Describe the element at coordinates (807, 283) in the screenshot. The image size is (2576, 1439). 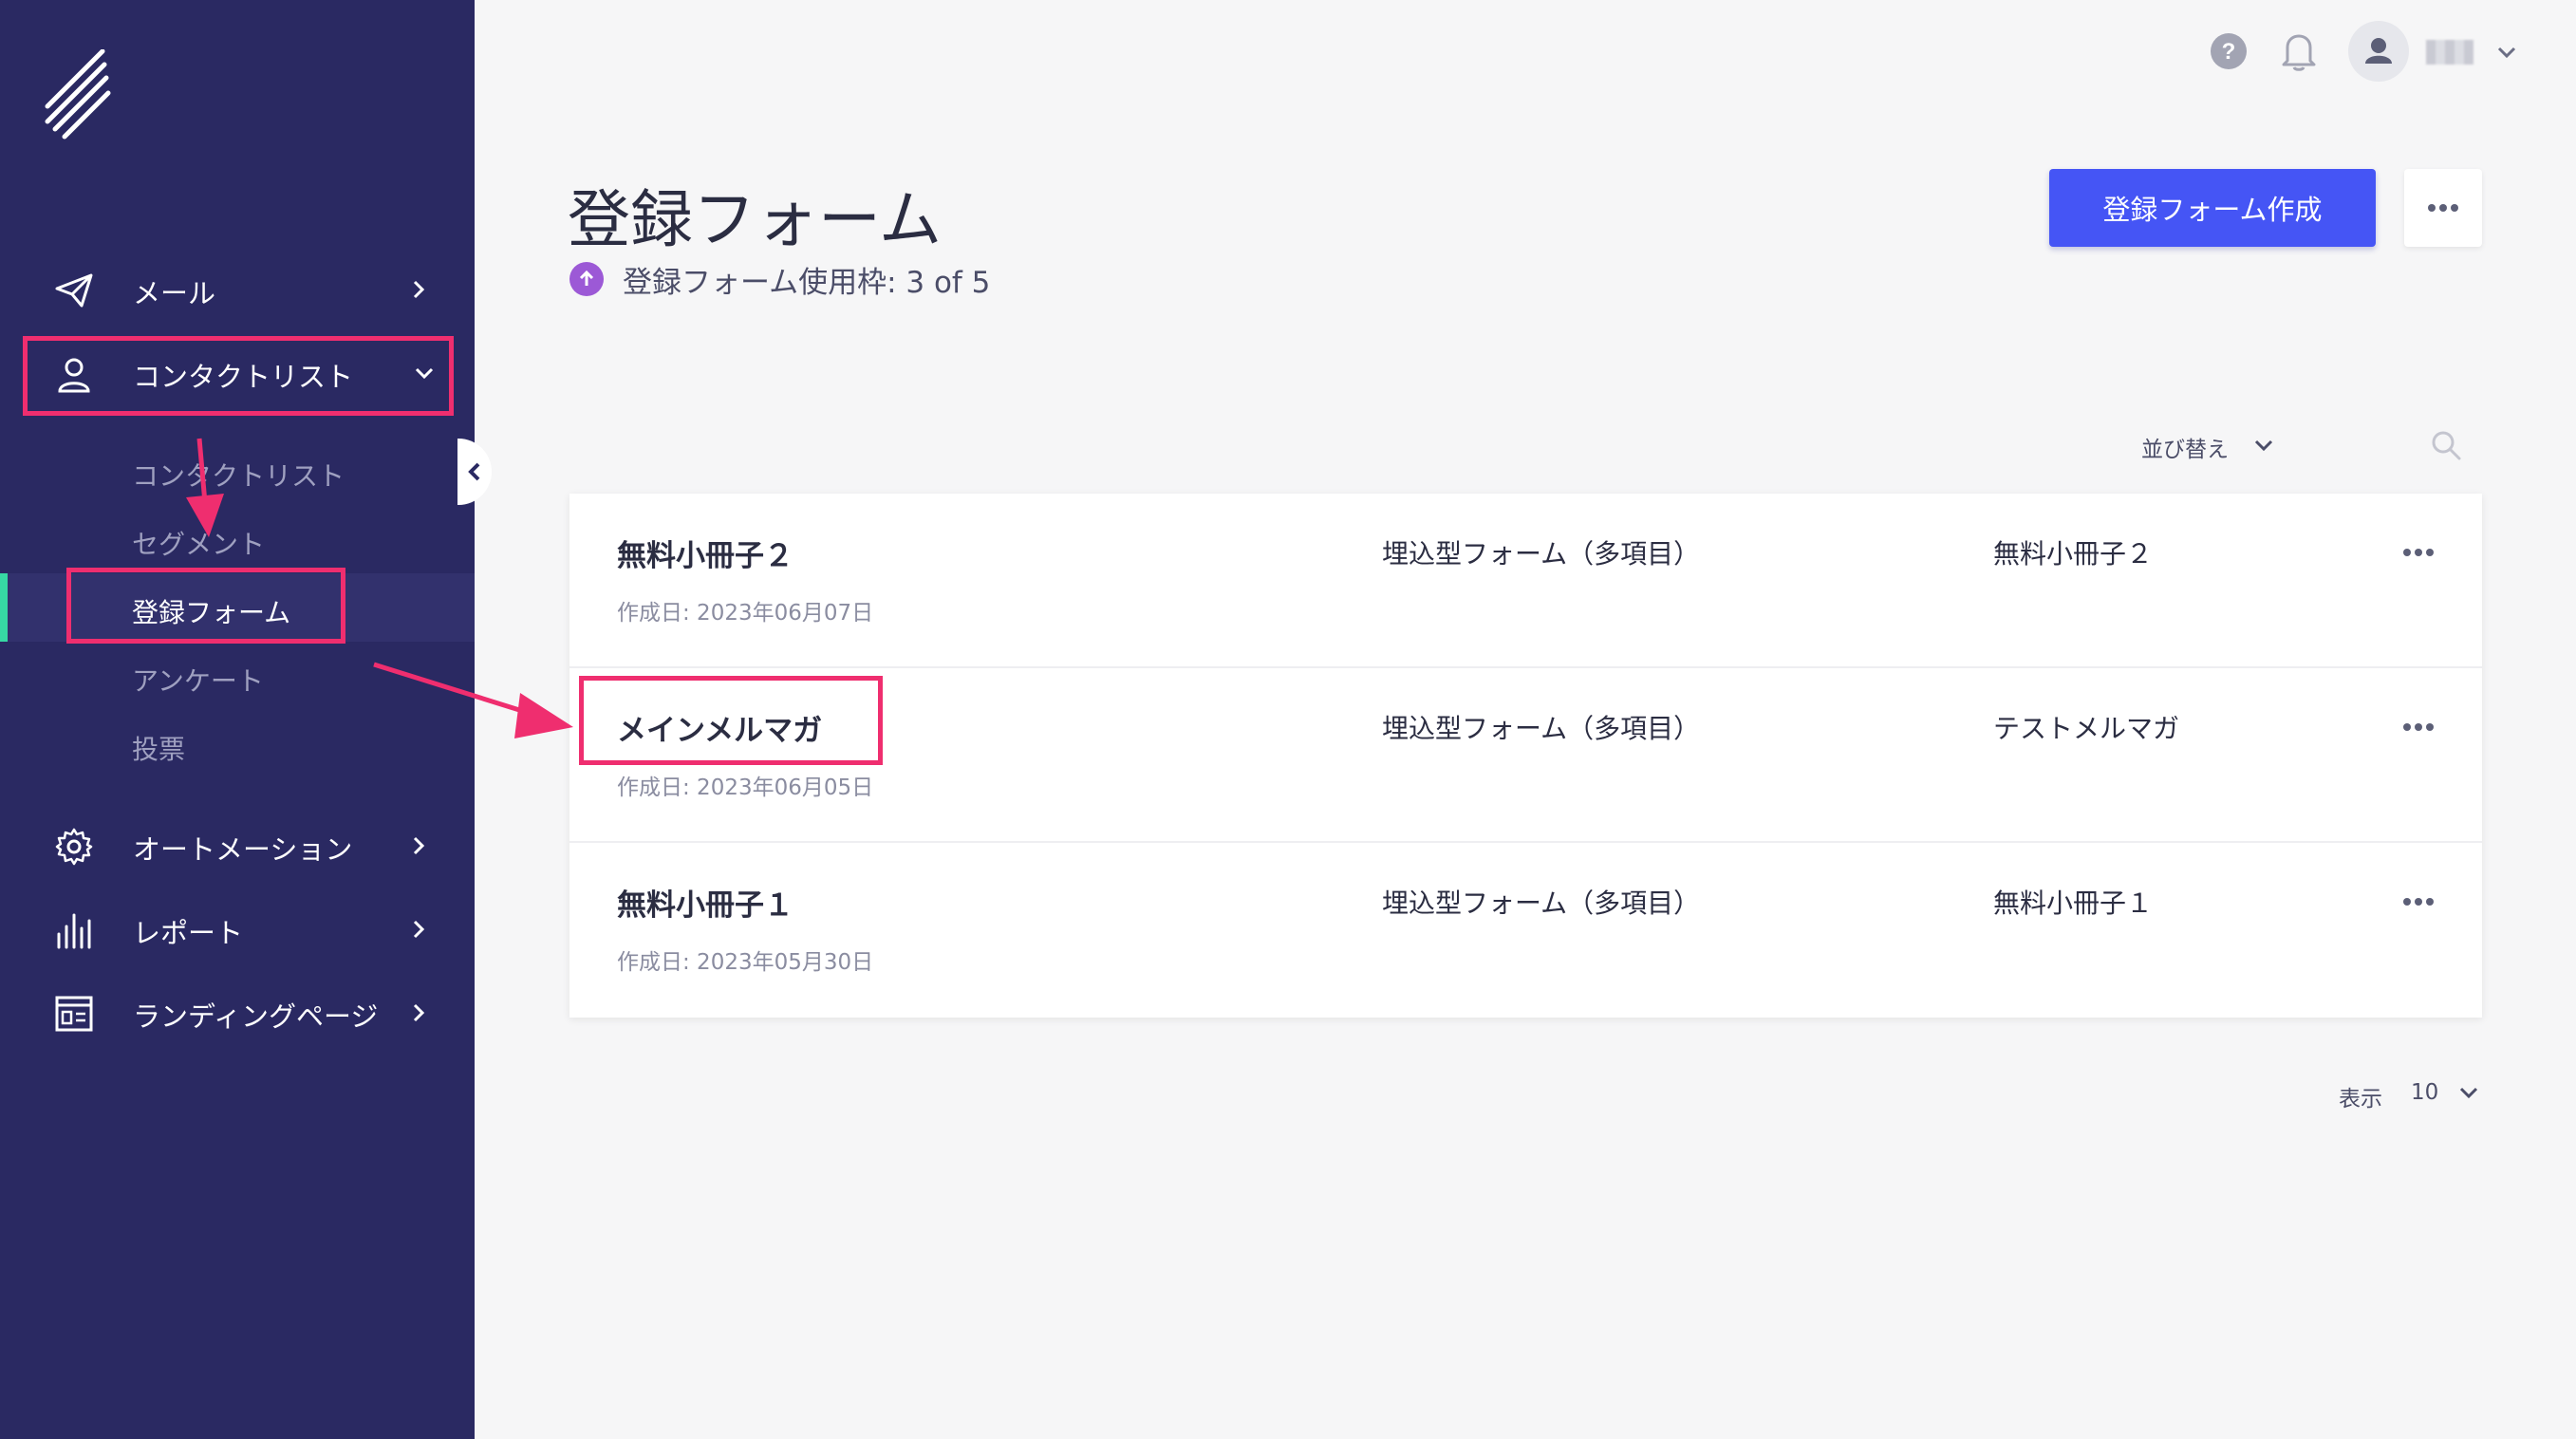
I see `form-quota: 登録フォーム使用枠: 3 of 5` at that location.